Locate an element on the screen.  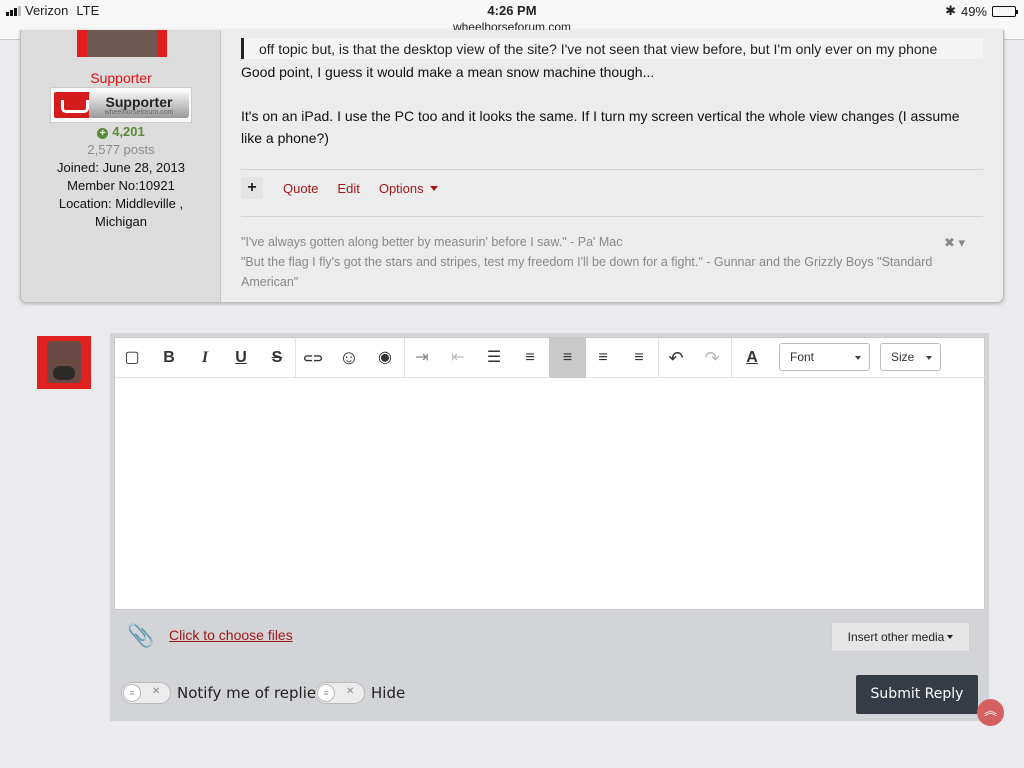
battery-info: ✱ 49% is located at coordinates (981, 11).